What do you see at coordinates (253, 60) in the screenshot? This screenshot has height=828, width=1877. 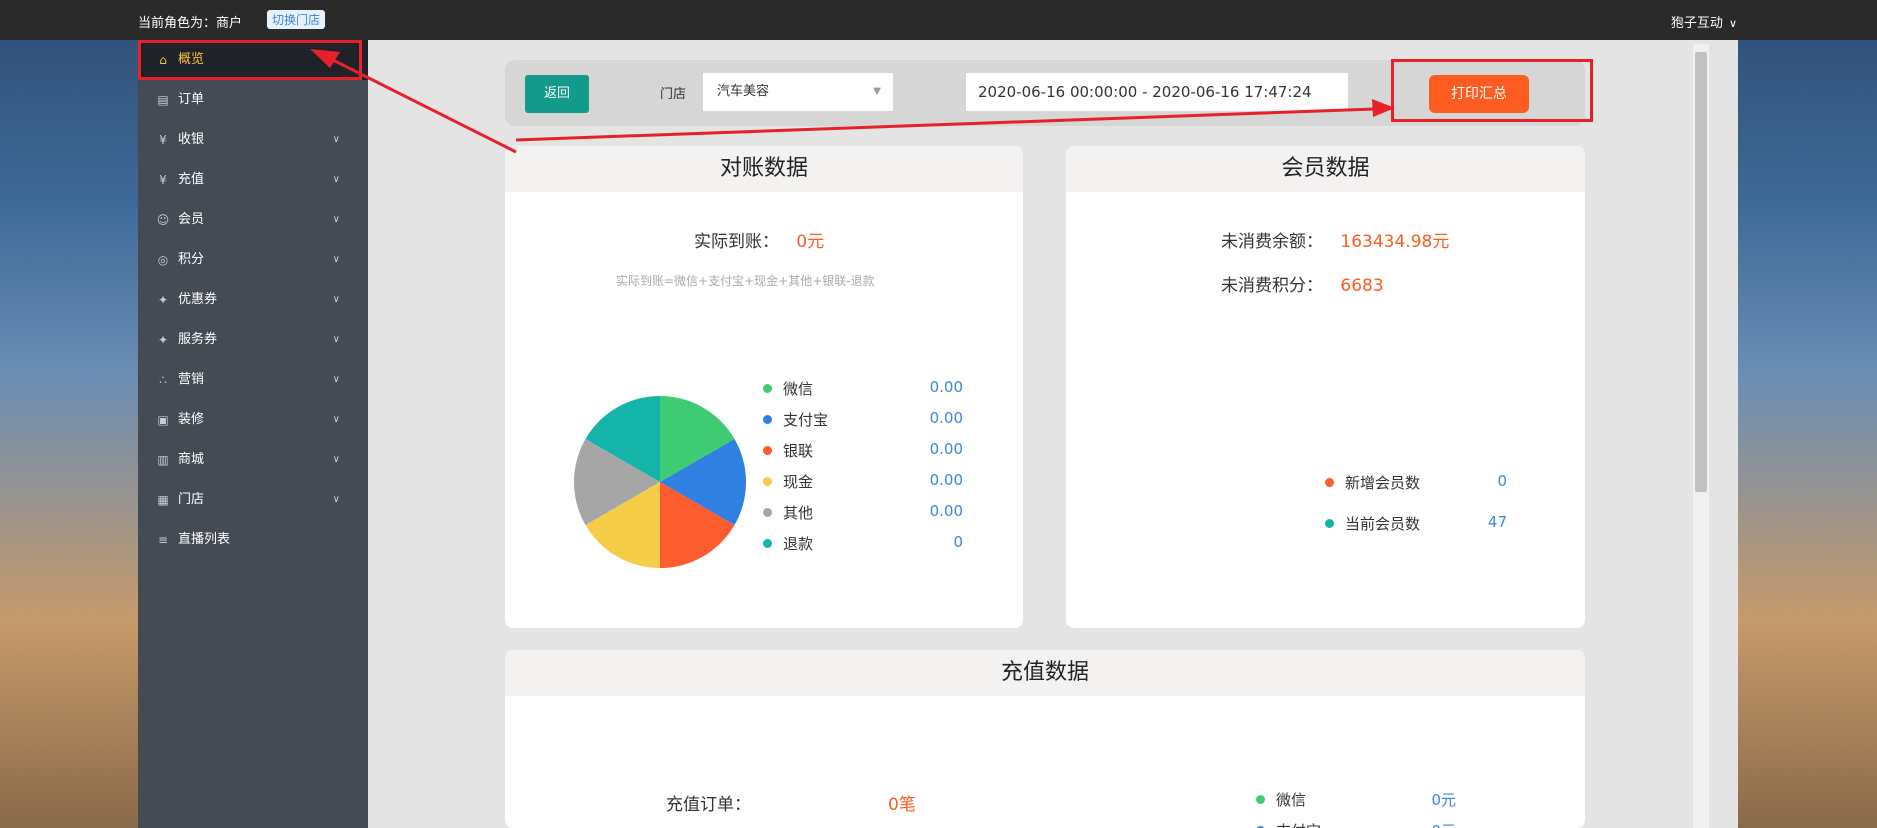 I see `sidebar-item-overview: ⌂ 概览` at bounding box center [253, 60].